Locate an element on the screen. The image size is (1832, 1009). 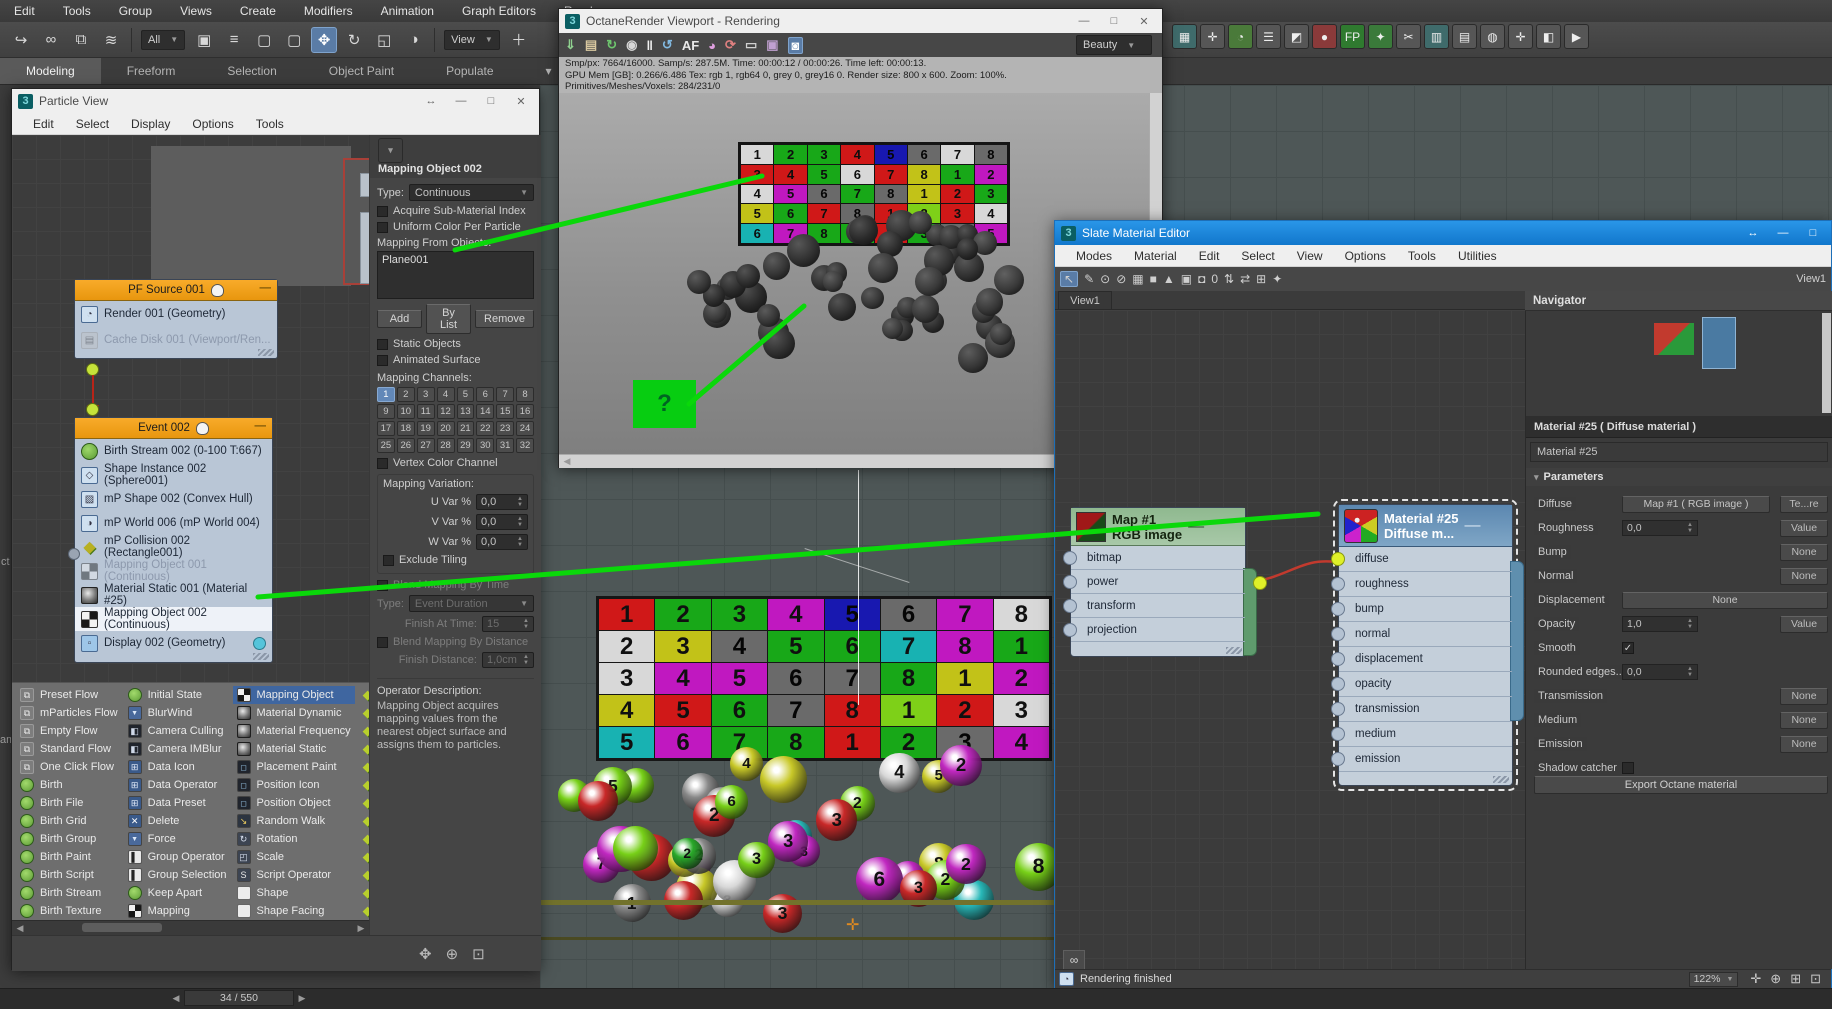
binoculars-icon: ∞ is located at coordinates (1074, 959).